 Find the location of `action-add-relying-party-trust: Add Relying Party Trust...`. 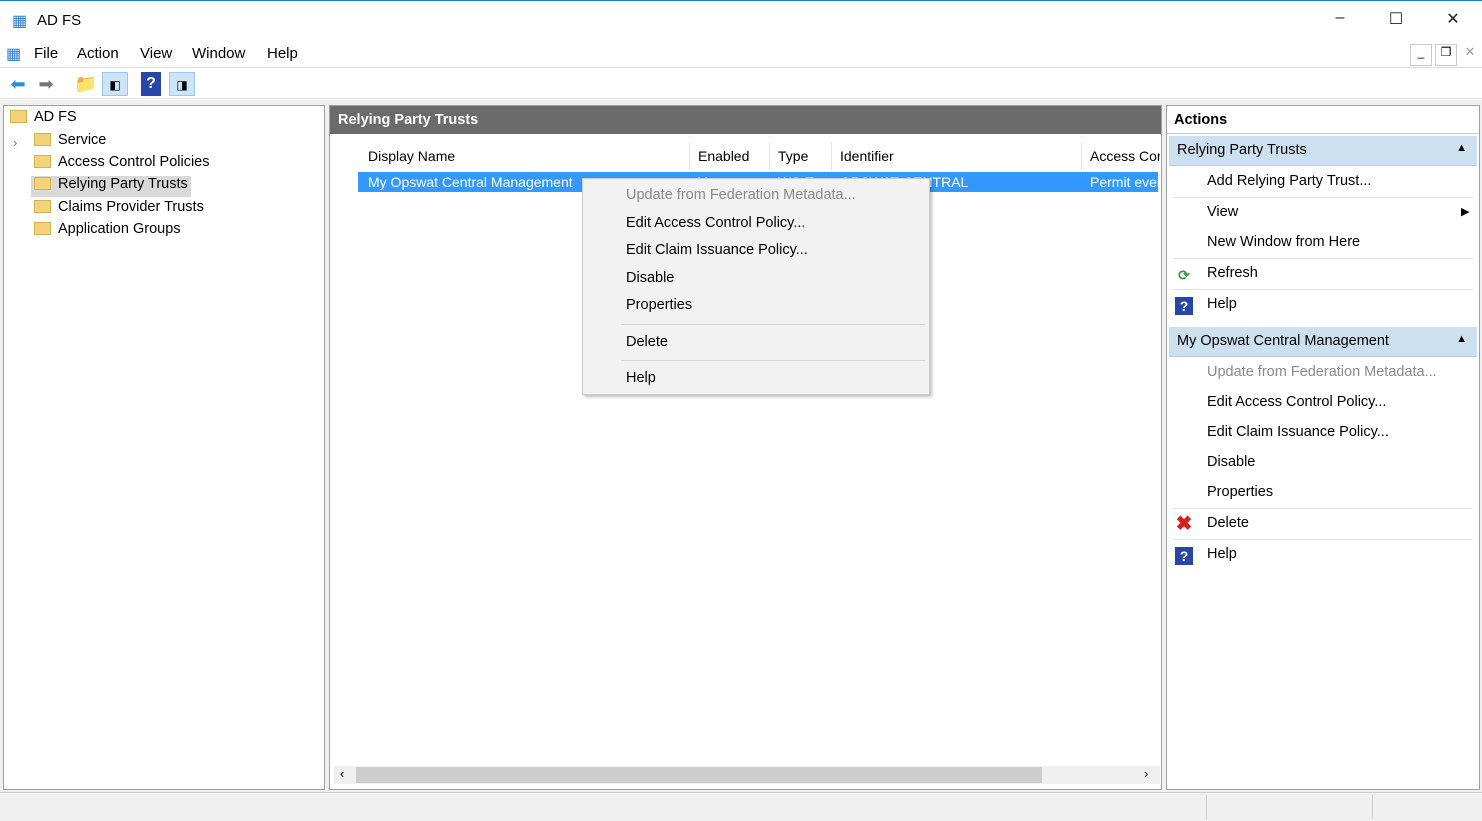

action-add-relying-party-trust: Add Relying Party Trust... is located at coordinates (1289, 181).